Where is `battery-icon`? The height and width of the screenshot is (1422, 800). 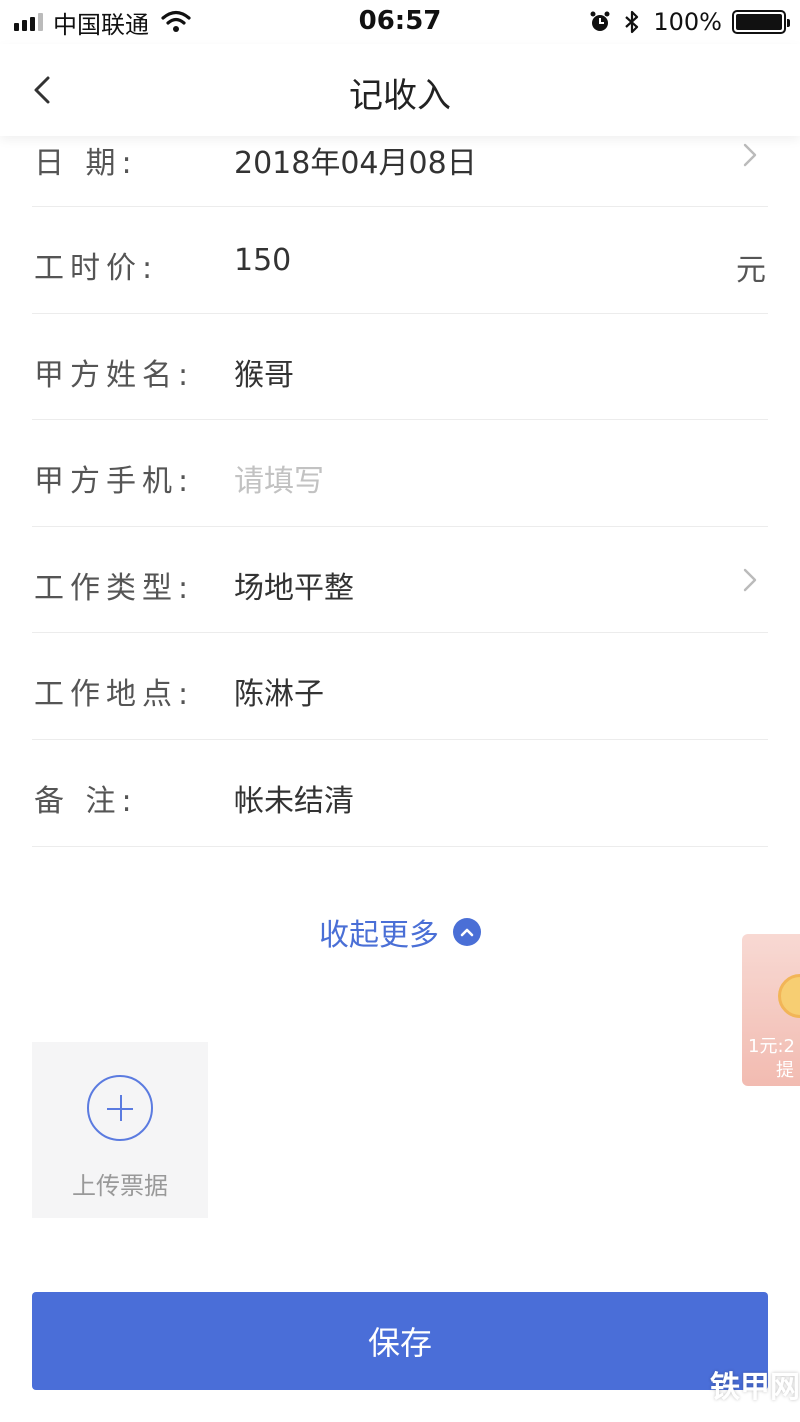
battery-icon is located at coordinates (761, 22).